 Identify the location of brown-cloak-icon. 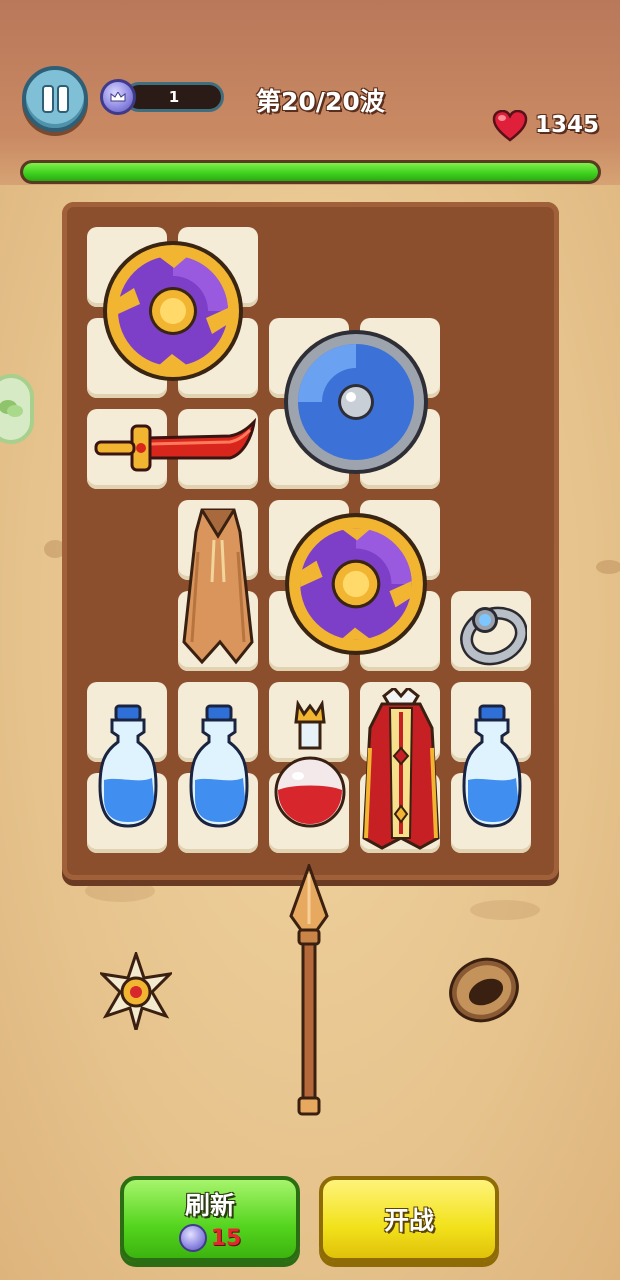
(218, 585).